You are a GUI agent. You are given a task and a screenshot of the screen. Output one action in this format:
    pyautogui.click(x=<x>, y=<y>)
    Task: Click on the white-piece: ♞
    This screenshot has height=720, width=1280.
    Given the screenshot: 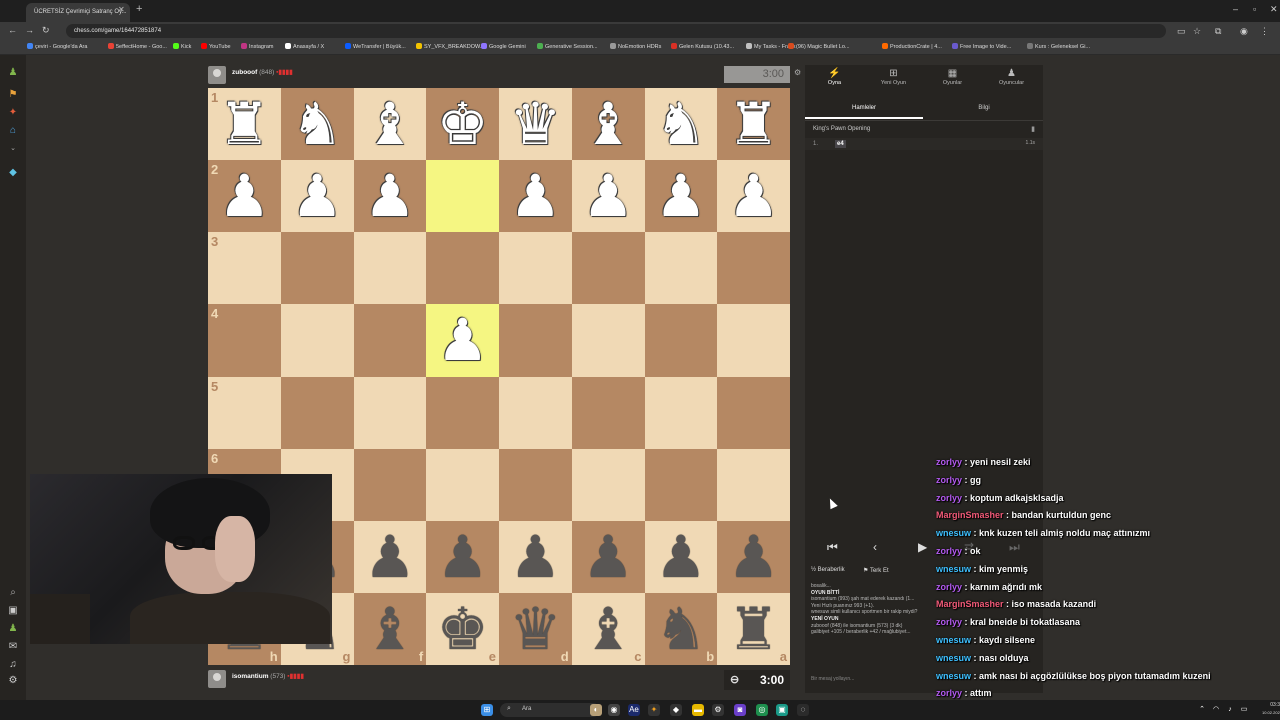 What is the action you would take?
    pyautogui.click(x=317, y=124)
    